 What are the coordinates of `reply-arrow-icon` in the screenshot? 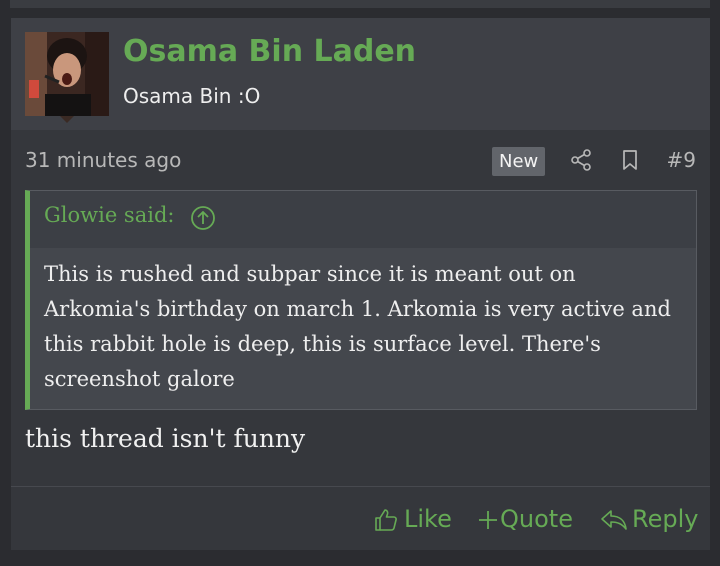 It's located at (614, 520).